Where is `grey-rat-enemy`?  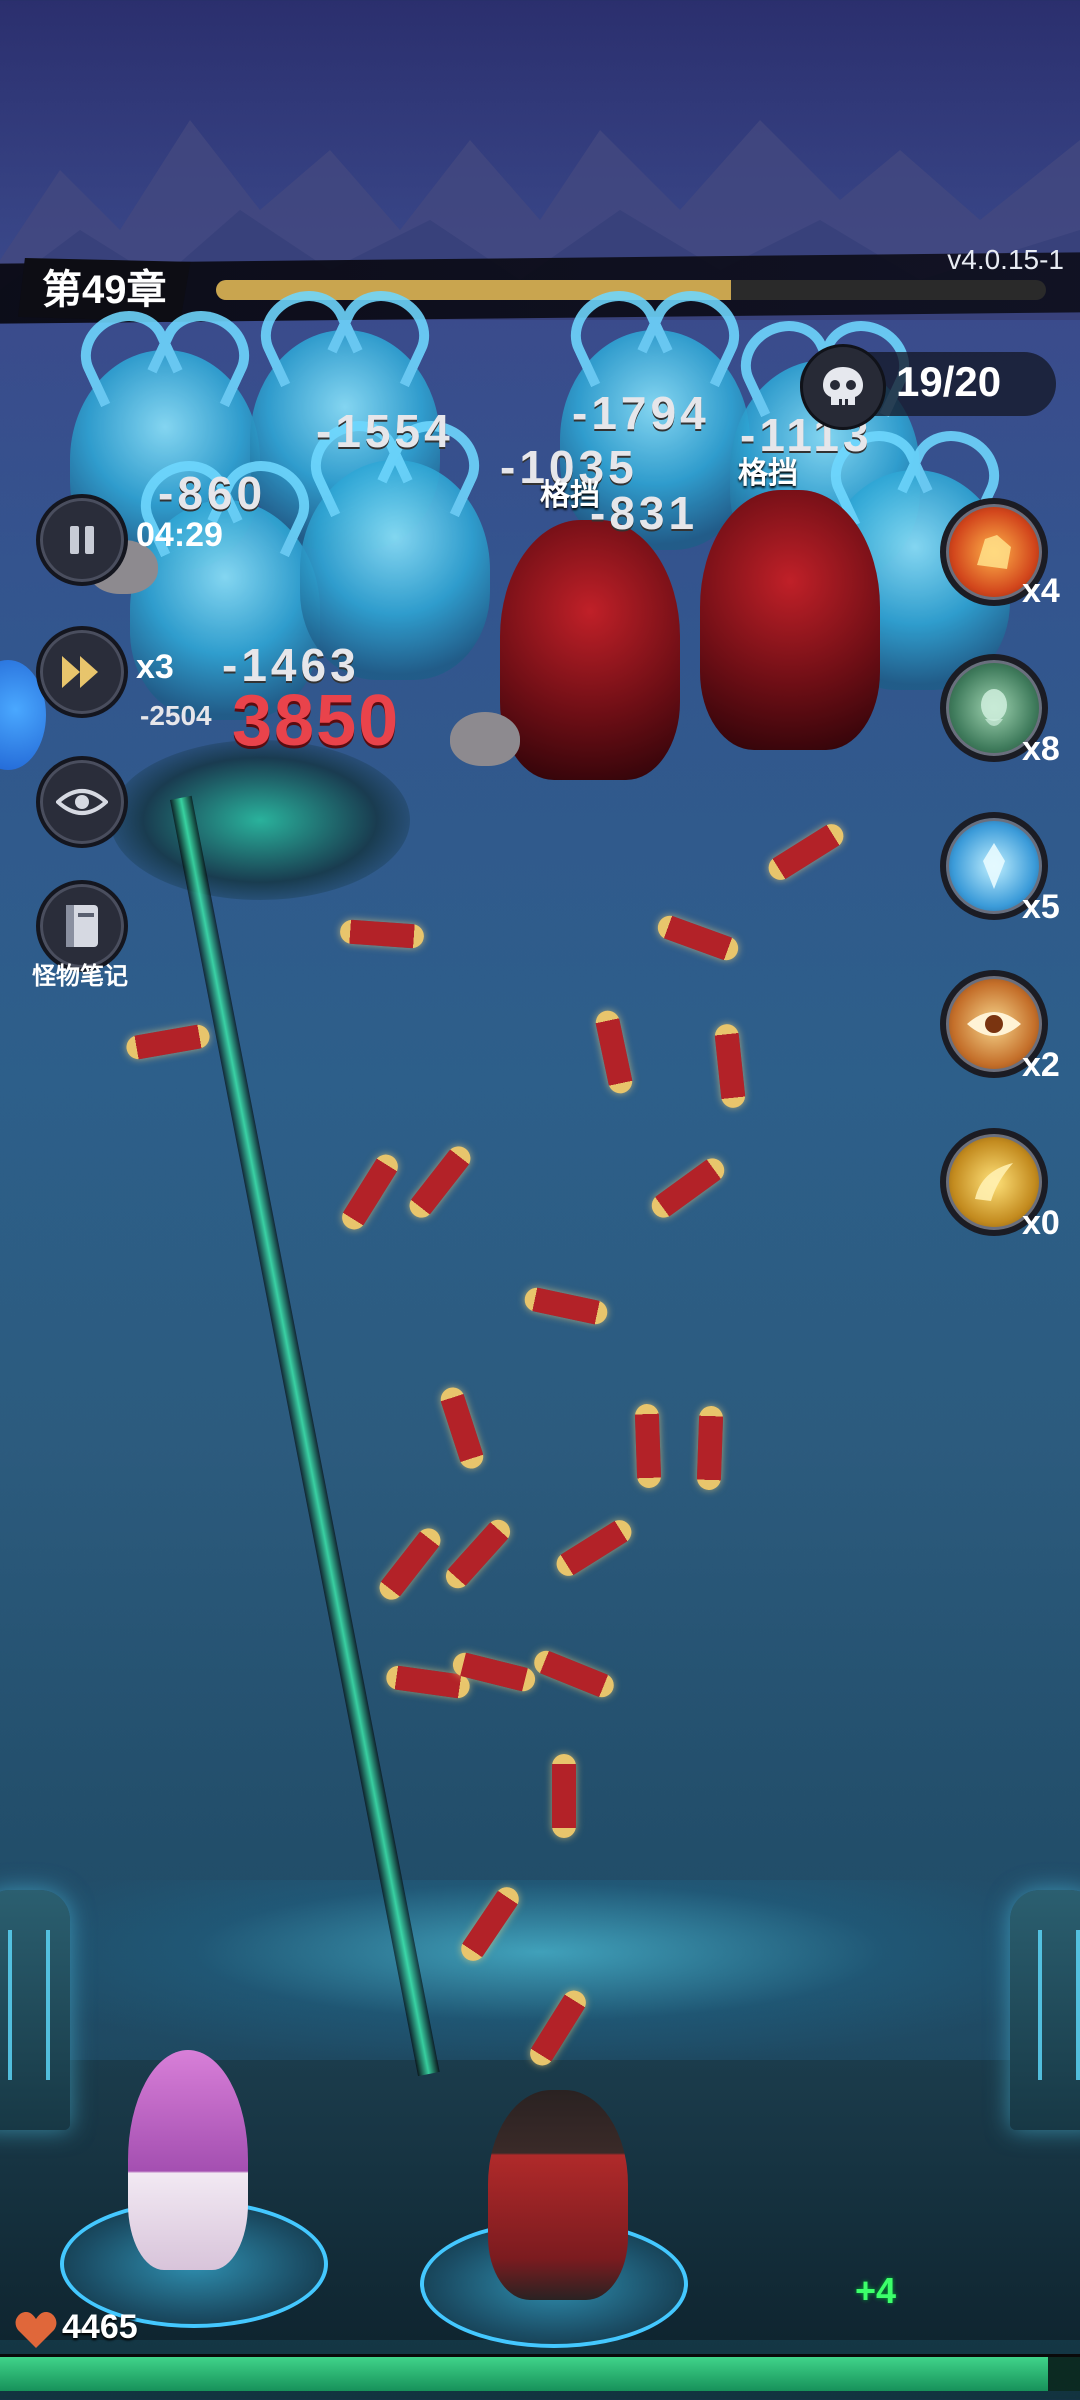 grey-rat-enemy is located at coordinates (485, 739).